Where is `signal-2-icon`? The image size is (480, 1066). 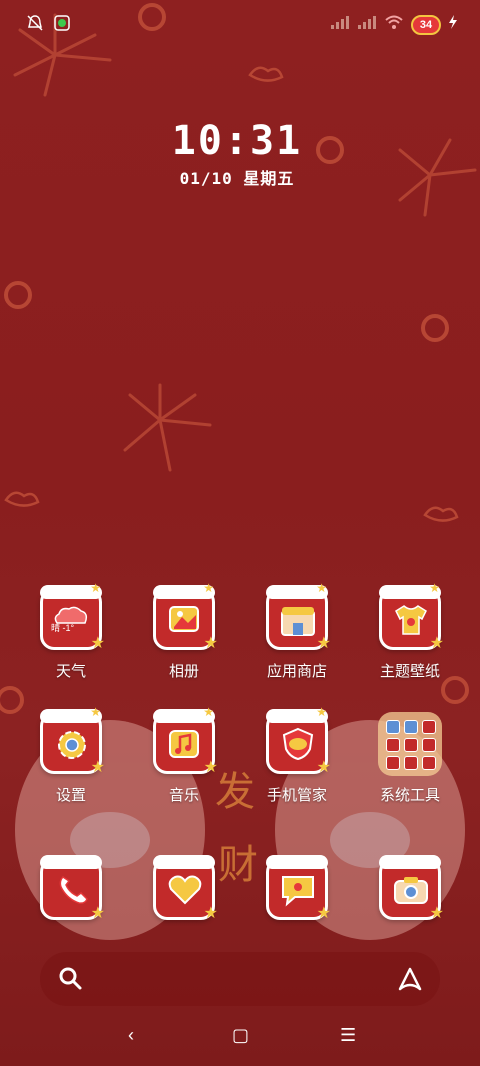 signal-2-icon is located at coordinates (367, 24).